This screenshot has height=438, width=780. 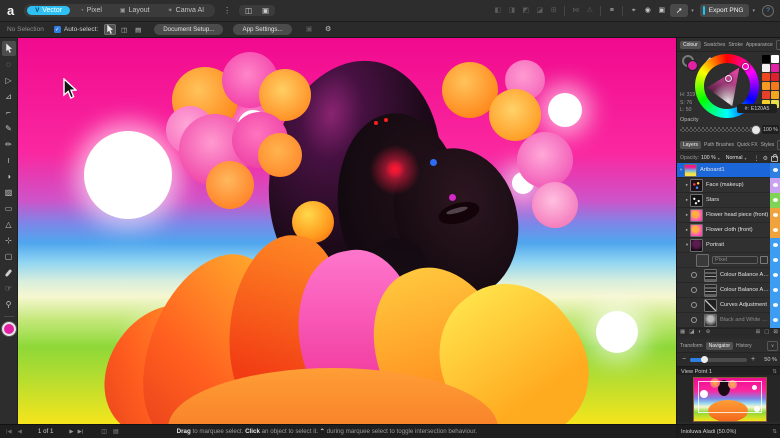 I want to click on move-cursor-icon, so click(x=110, y=29).